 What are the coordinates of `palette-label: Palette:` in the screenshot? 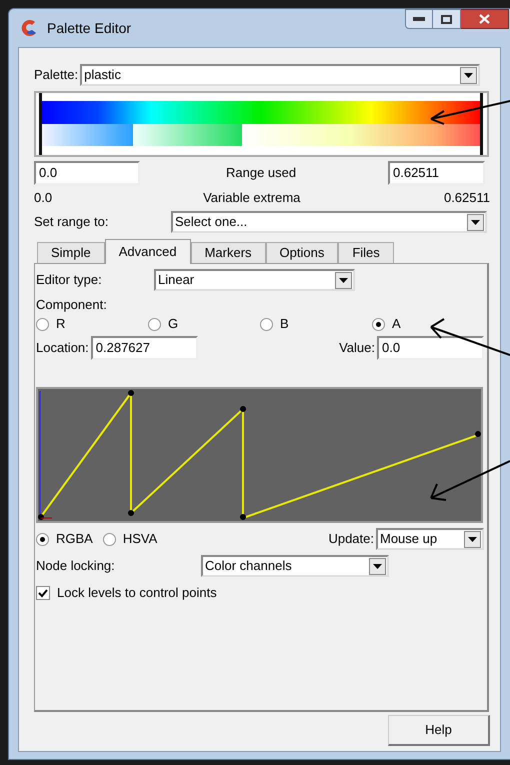 It's located at (56, 75).